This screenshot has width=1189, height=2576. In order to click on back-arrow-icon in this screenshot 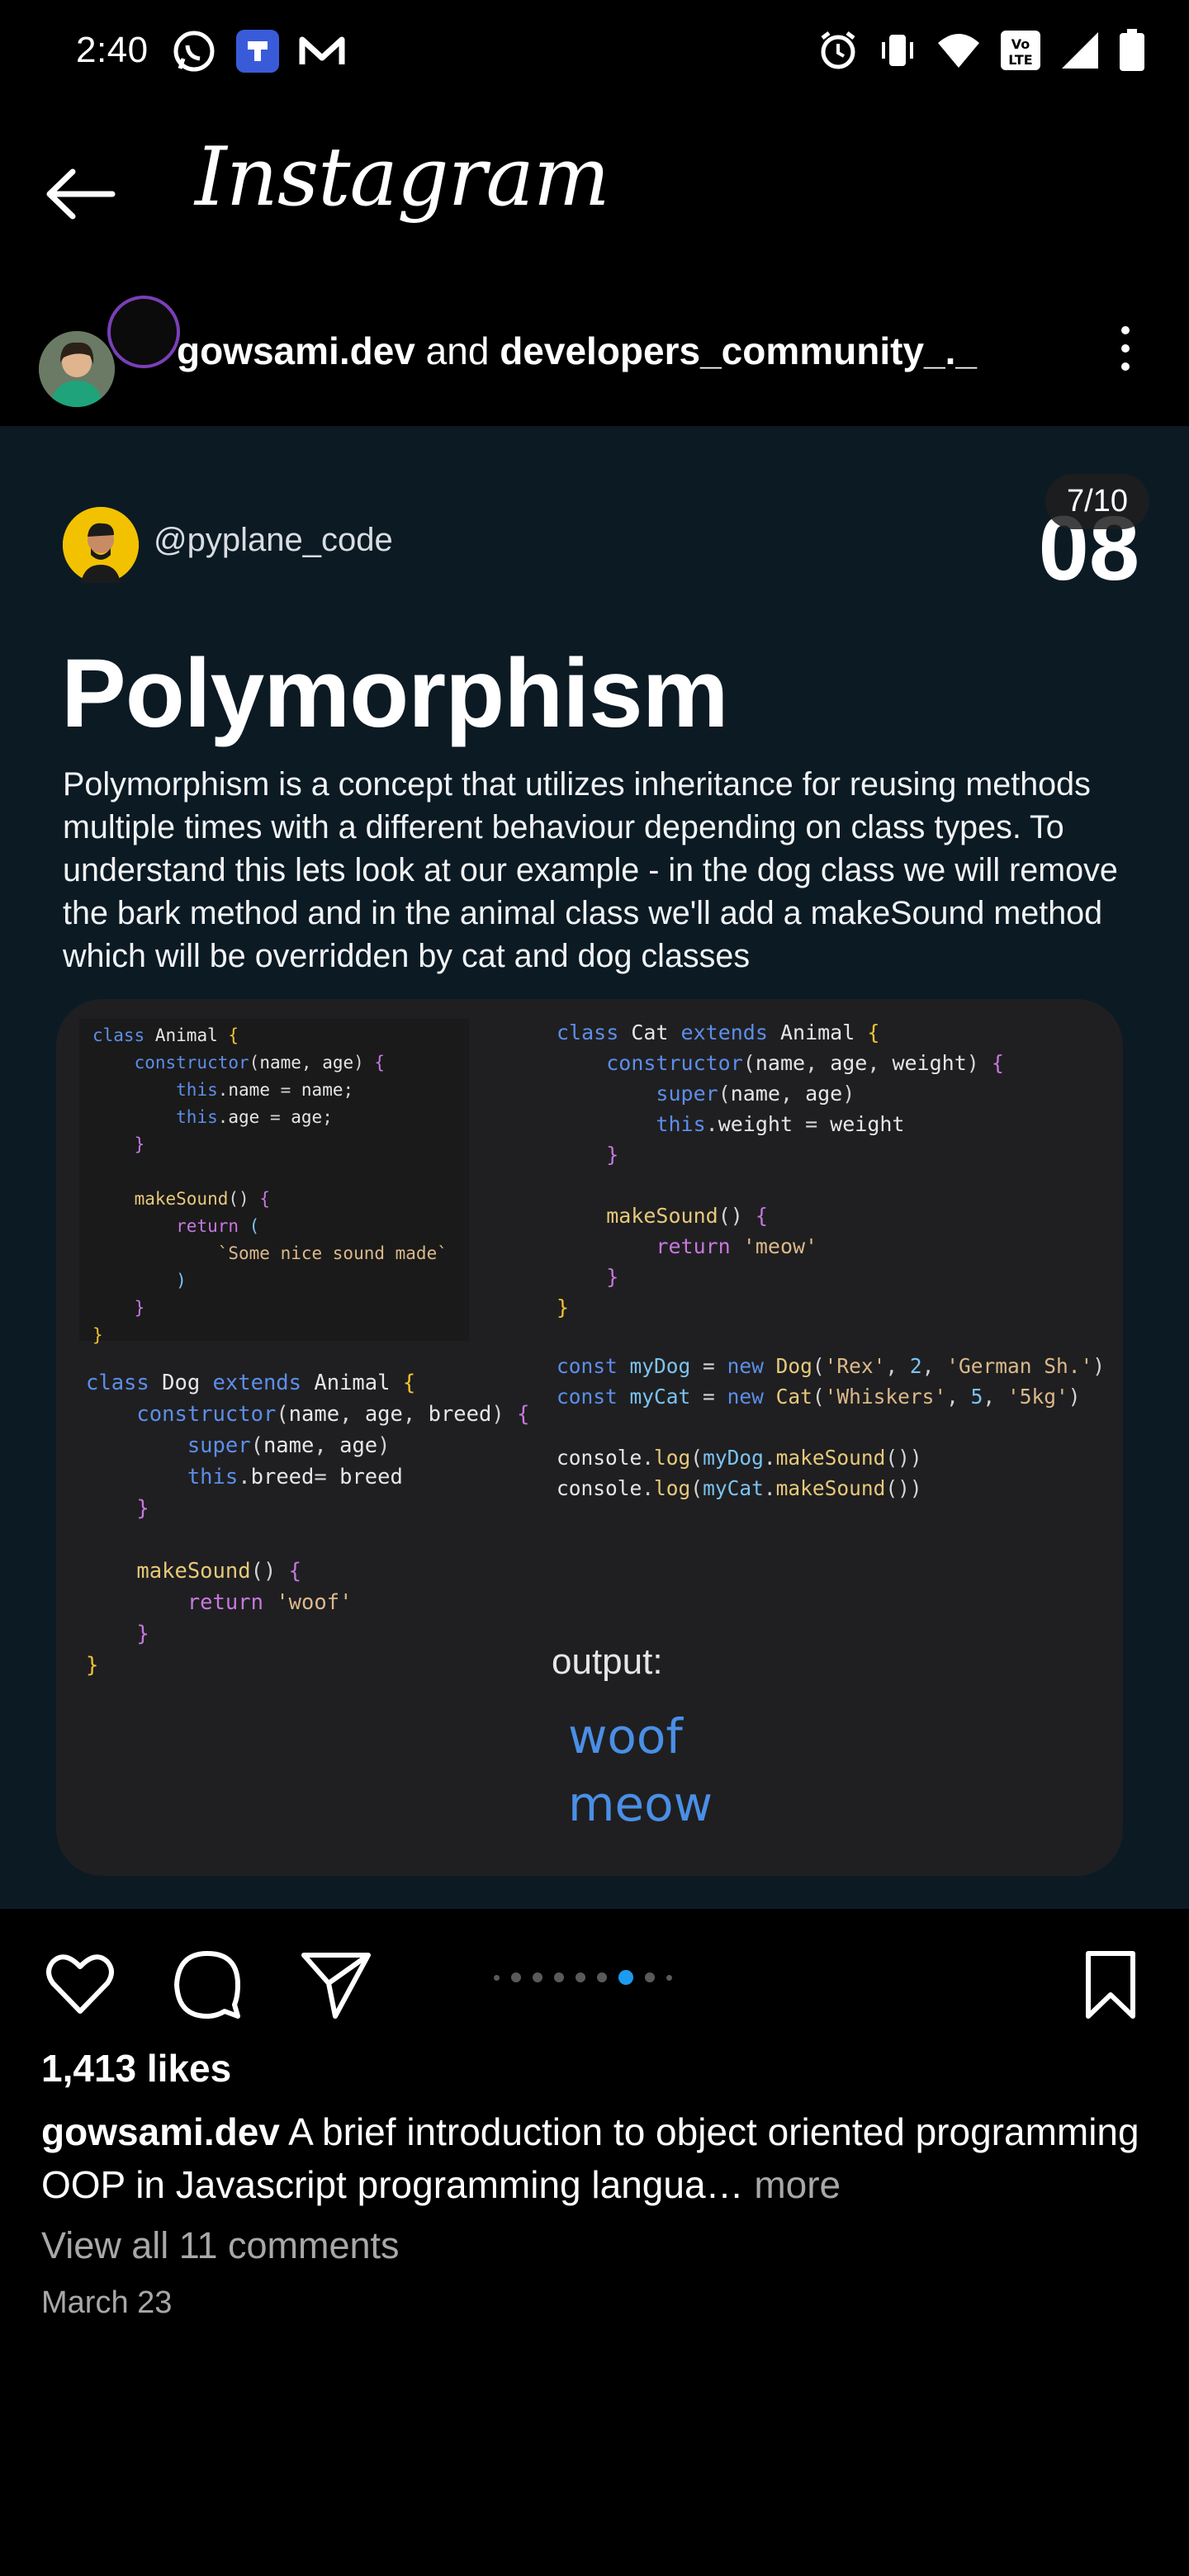, I will do `click(81, 194)`.